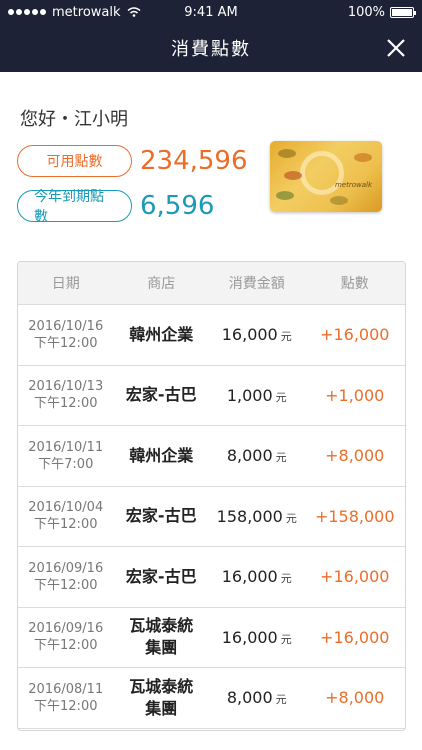 This screenshot has height=750, width=422. What do you see at coordinates (355, 395) in the screenshot?
I see `row-points: +1,000` at bounding box center [355, 395].